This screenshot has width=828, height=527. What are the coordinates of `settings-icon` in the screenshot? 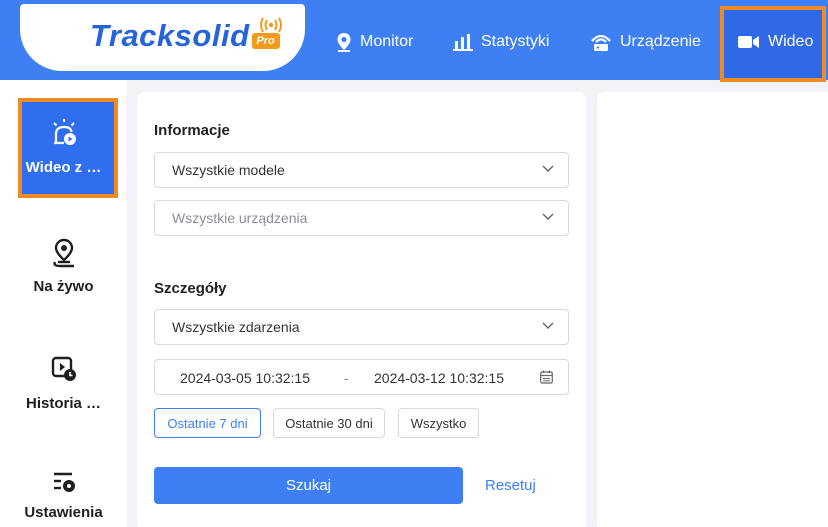 It's located at (63, 485).